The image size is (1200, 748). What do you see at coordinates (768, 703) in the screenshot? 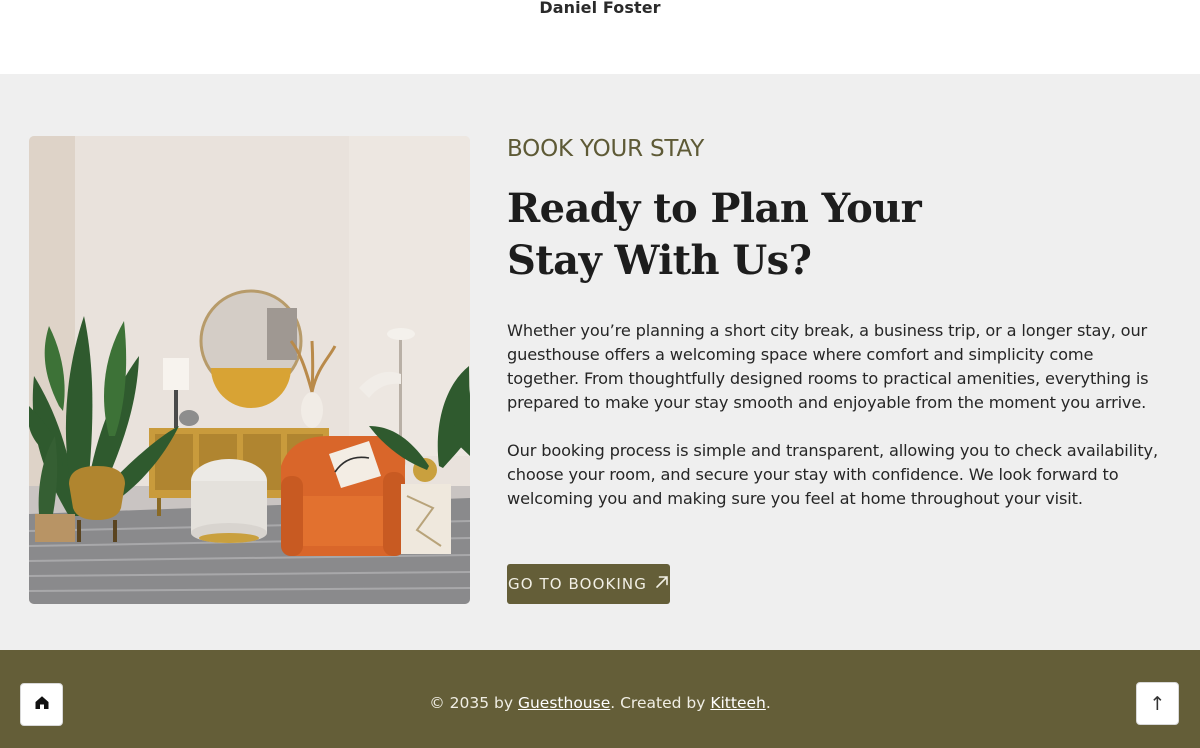
I see `copyright-suffix: .` at bounding box center [768, 703].